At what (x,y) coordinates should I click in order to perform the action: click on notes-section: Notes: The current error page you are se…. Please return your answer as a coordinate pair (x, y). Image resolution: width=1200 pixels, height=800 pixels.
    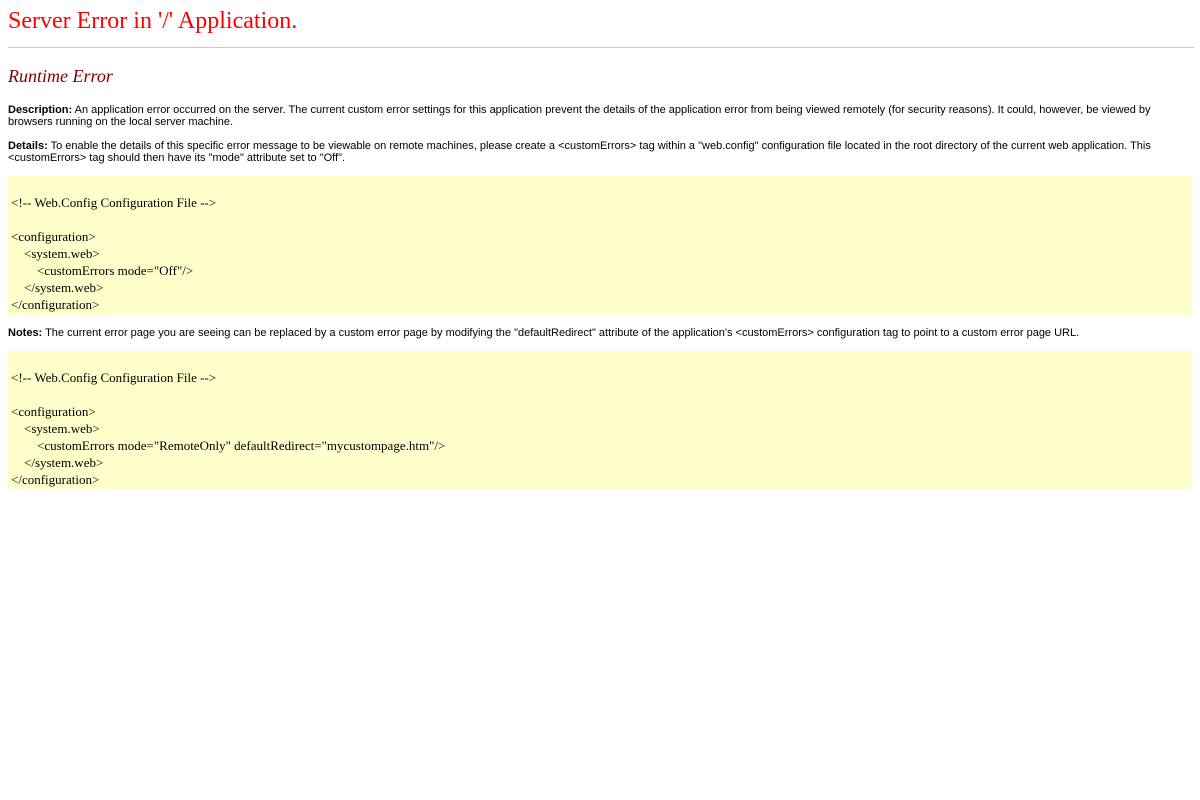
    Looking at the image, I should click on (600, 333).